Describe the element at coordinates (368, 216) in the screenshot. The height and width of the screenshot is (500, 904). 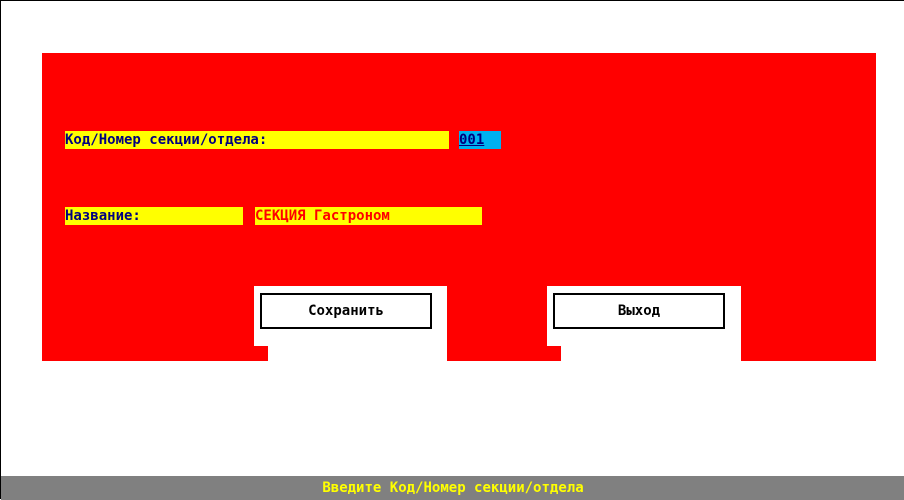
I see `name-input: СЕКЦИЯ Гастроном` at that location.